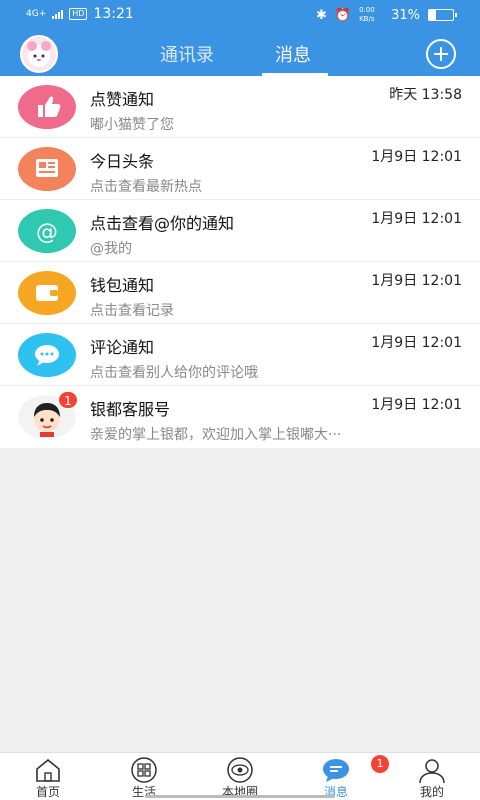 The image size is (480, 800). I want to click on battery-icon, so click(442, 15).